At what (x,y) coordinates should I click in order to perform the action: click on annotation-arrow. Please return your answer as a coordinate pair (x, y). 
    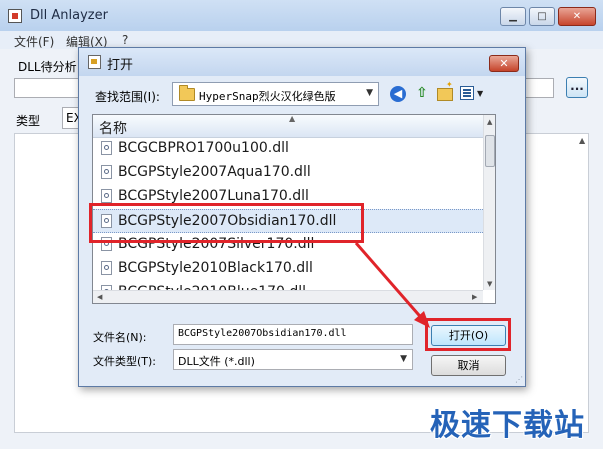
    Looking at the image, I should click on (392, 285).